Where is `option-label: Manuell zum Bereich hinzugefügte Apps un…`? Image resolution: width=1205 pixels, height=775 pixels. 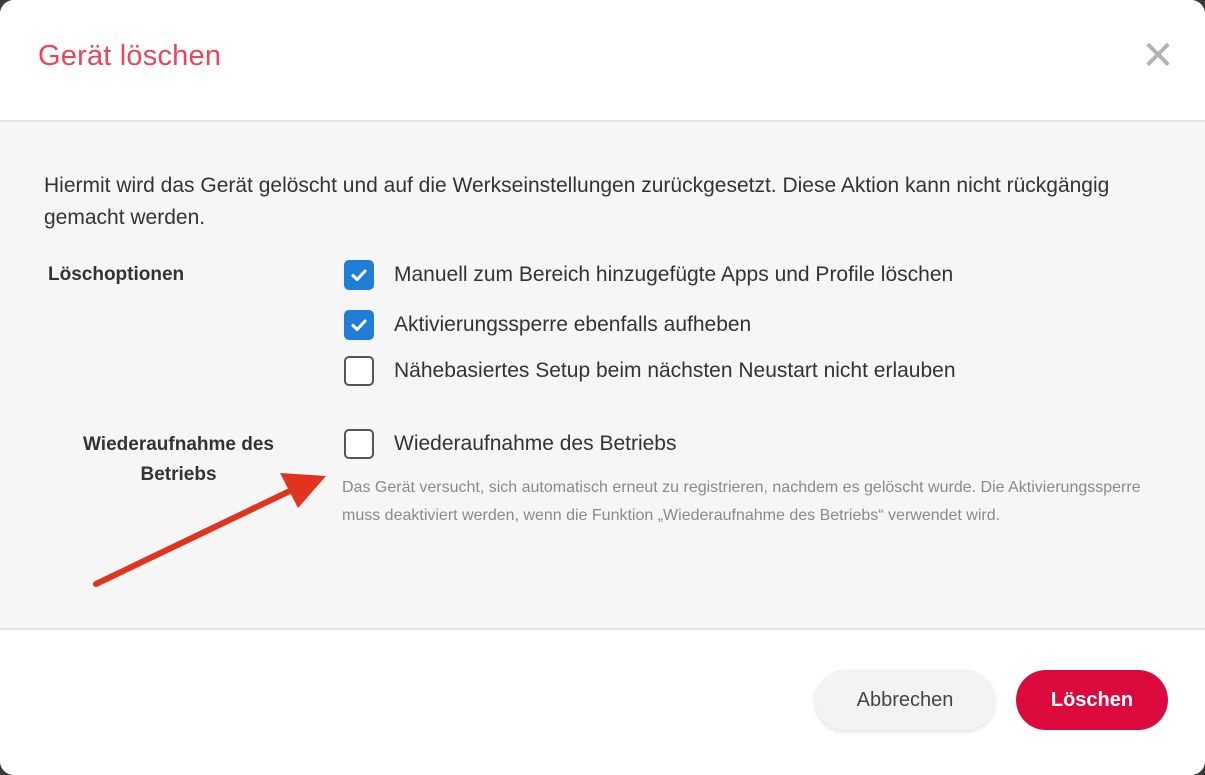 option-label: Manuell zum Bereich hinzugefügte Apps un… is located at coordinates (674, 274).